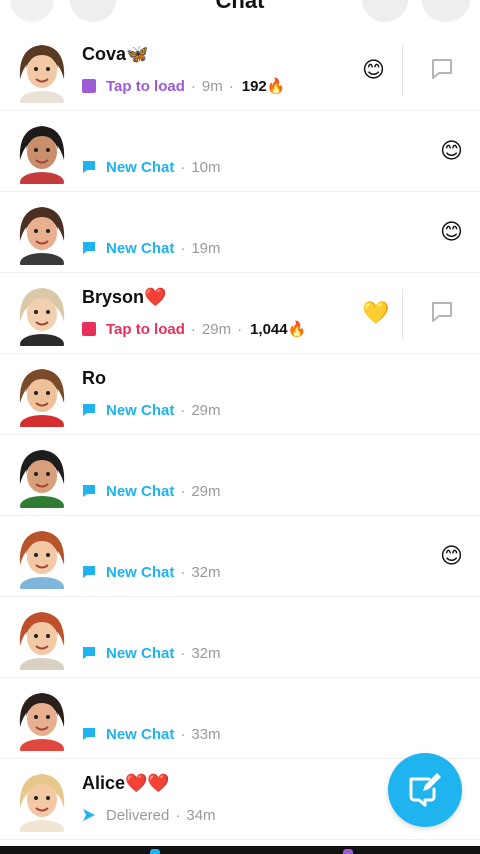  Describe the element at coordinates (155, 851) in the screenshot. I see `nav-indicator-chat` at that location.